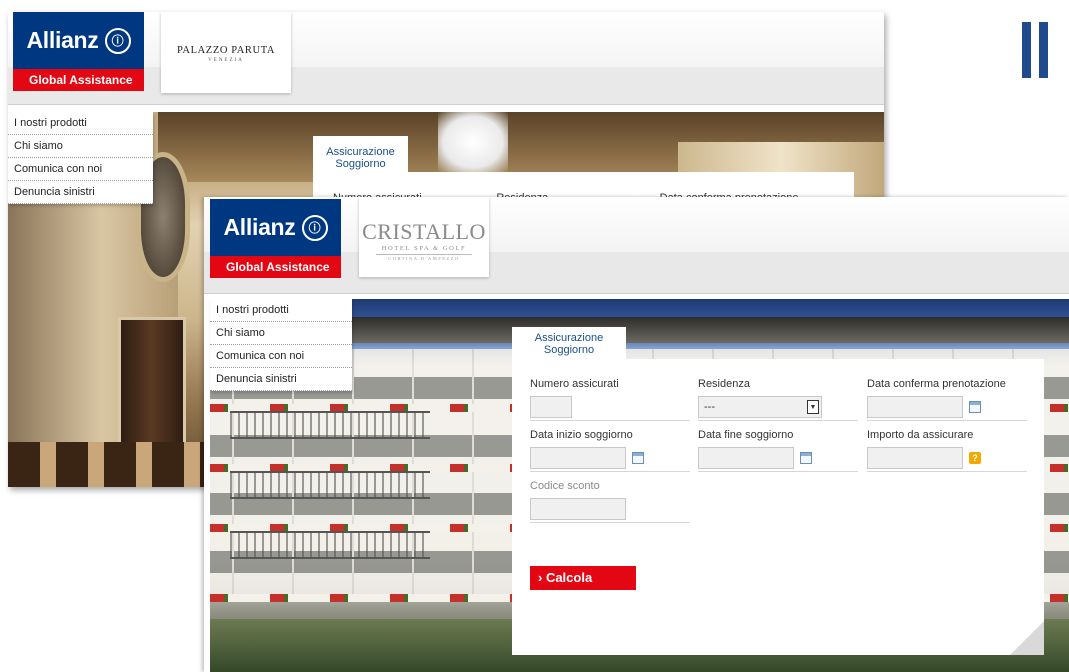  I want to click on field-residenza: Residenza --- ▼, so click(778, 397).